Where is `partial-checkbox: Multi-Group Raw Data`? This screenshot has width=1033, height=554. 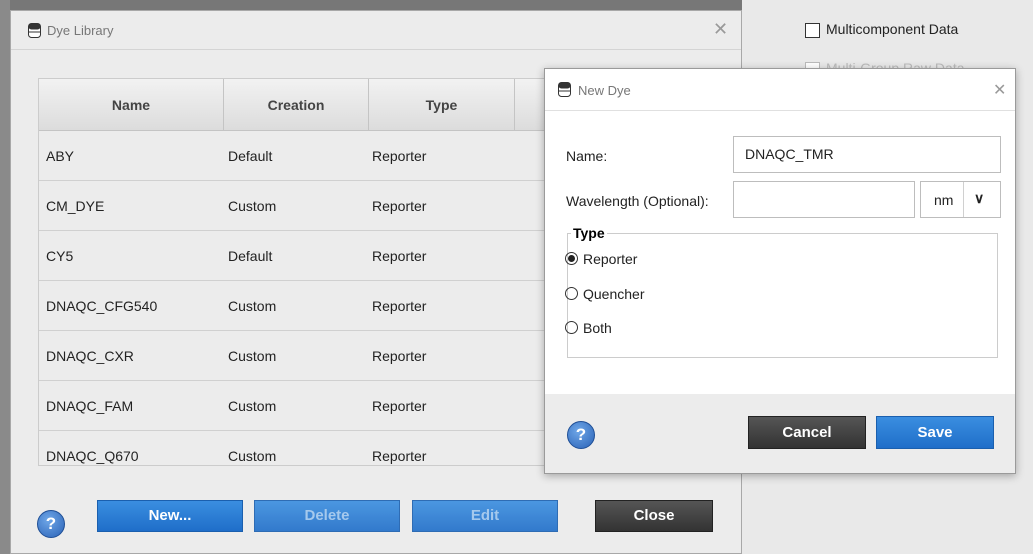
partial-checkbox: Multi-Group Raw Data is located at coordinates (885, 64).